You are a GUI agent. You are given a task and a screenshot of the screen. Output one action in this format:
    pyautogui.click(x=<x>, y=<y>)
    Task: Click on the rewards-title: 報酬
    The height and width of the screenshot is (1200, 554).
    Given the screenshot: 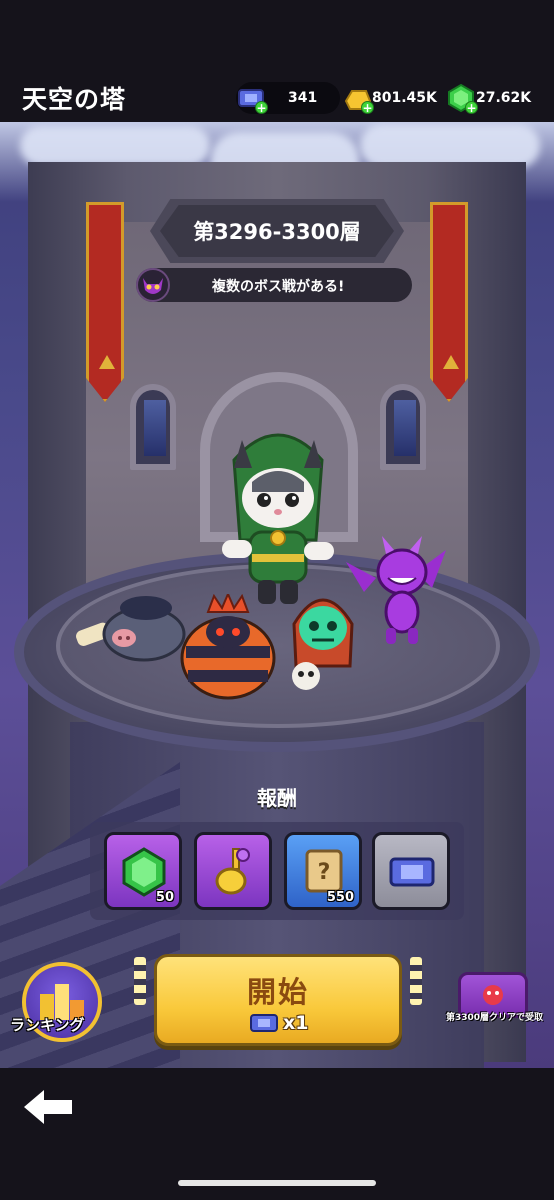 What is the action you would take?
    pyautogui.click(x=277, y=798)
    